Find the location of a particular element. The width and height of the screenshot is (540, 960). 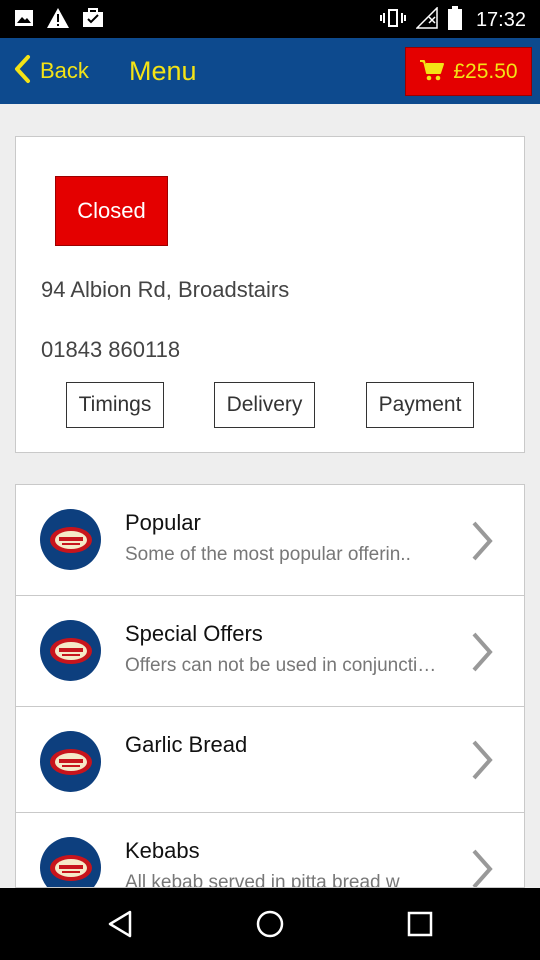

category-title: Special Offers is located at coordinates (194, 633).